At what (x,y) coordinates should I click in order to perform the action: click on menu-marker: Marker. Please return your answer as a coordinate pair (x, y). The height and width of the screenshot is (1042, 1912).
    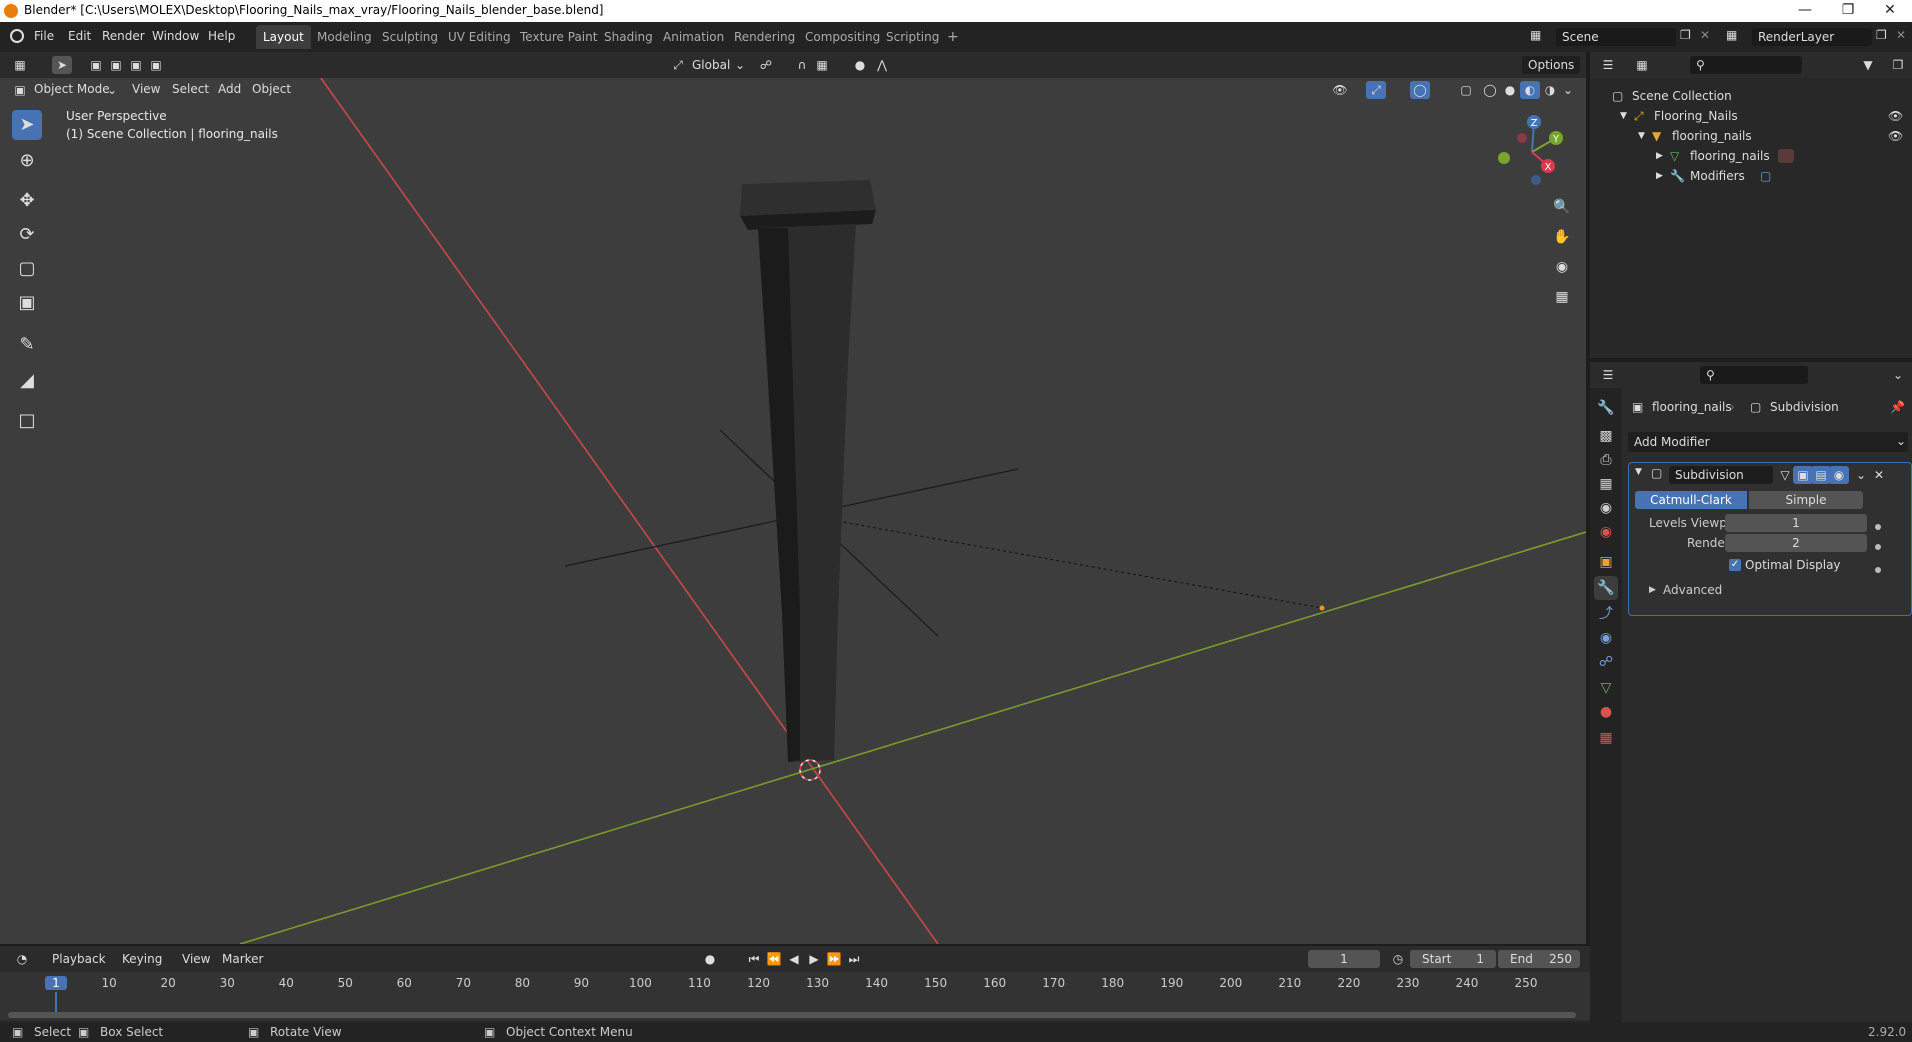
    Looking at the image, I should click on (242, 959).